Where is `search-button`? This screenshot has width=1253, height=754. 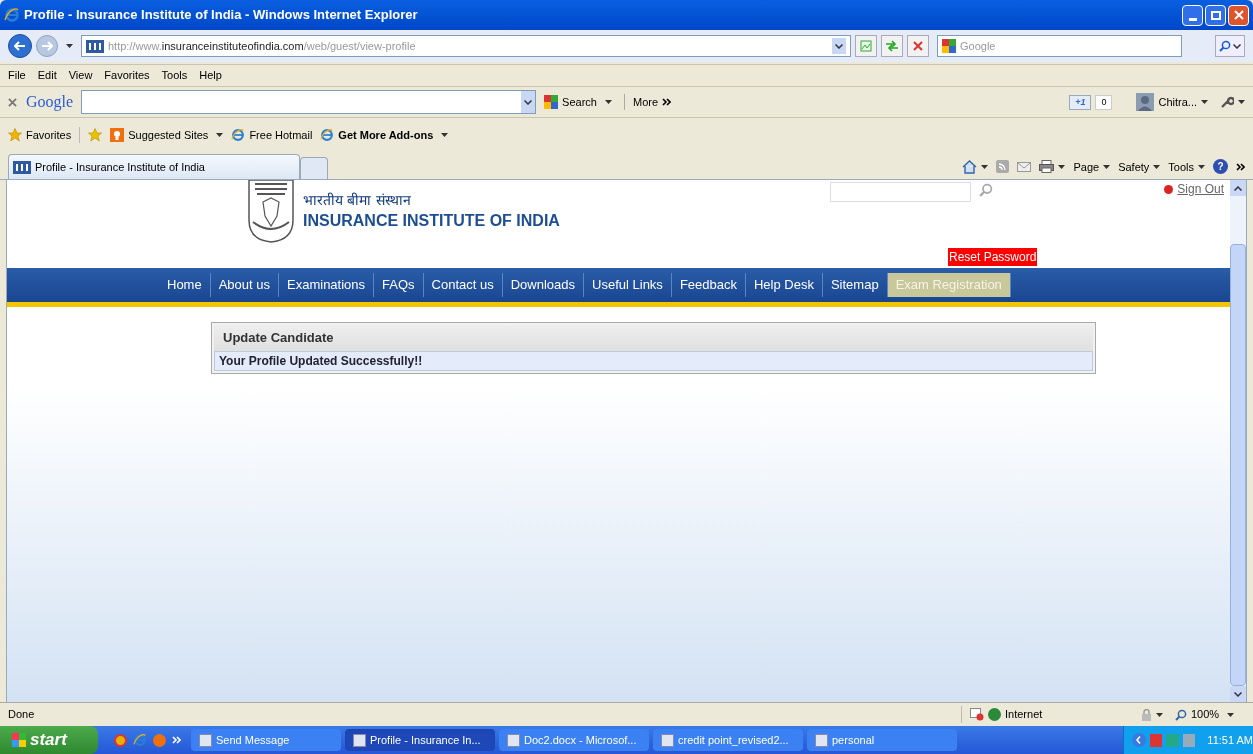 search-button is located at coordinates (1230, 46).